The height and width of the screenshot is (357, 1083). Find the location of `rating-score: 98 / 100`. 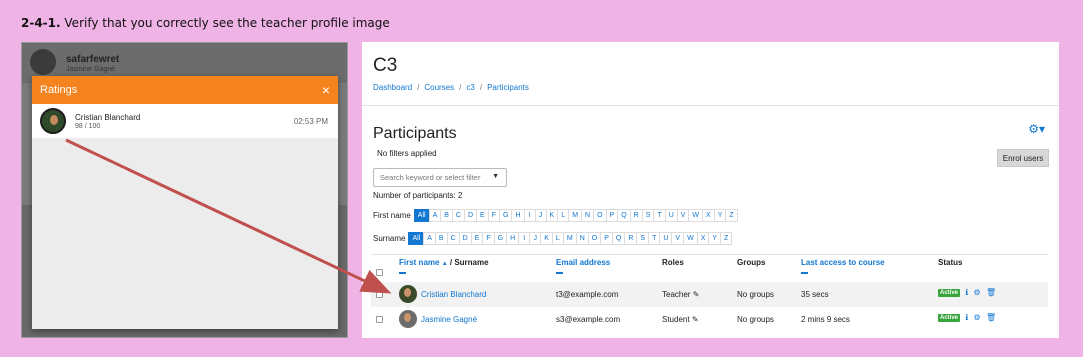

rating-score: 98 / 100 is located at coordinates (88, 126).